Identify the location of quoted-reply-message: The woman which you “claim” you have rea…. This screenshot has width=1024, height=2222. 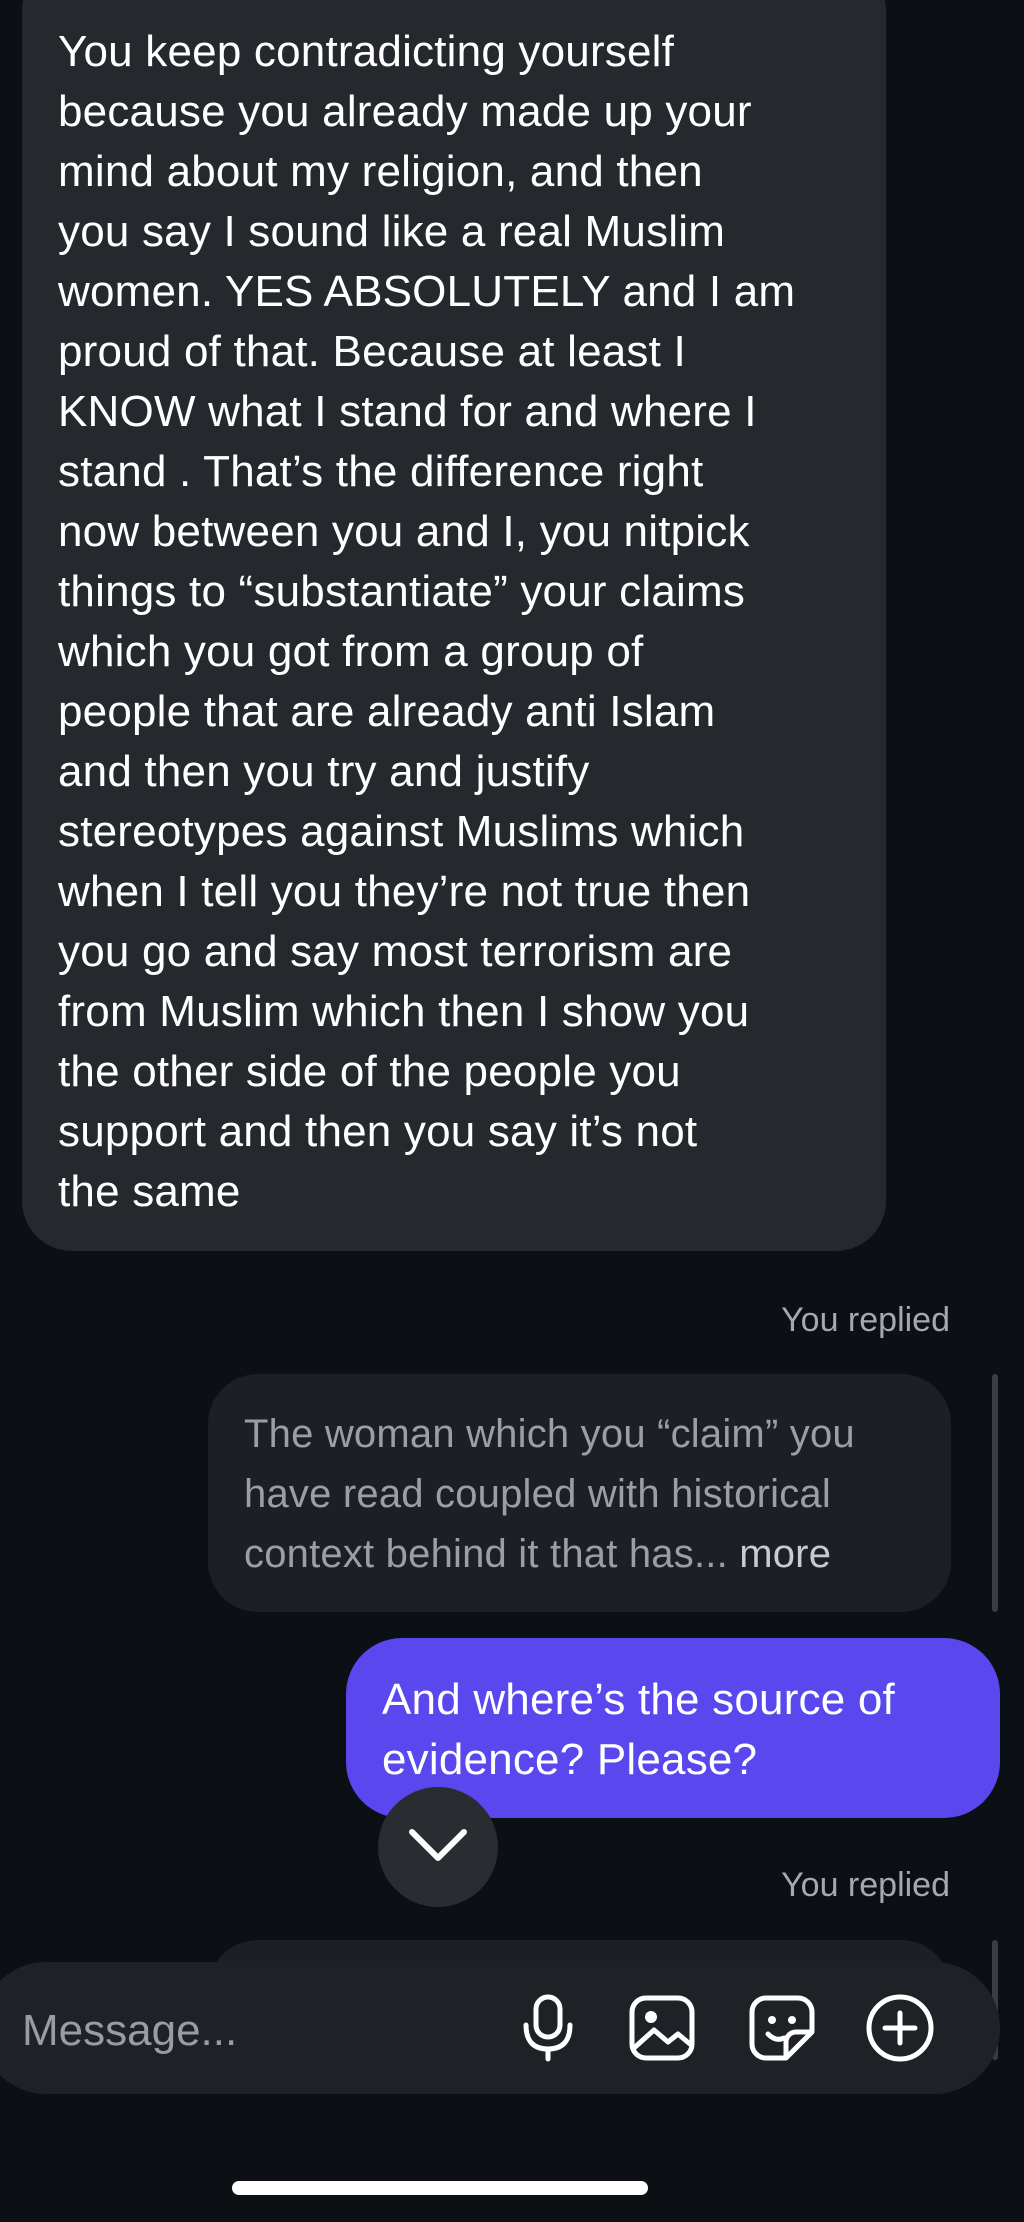
(579, 1493).